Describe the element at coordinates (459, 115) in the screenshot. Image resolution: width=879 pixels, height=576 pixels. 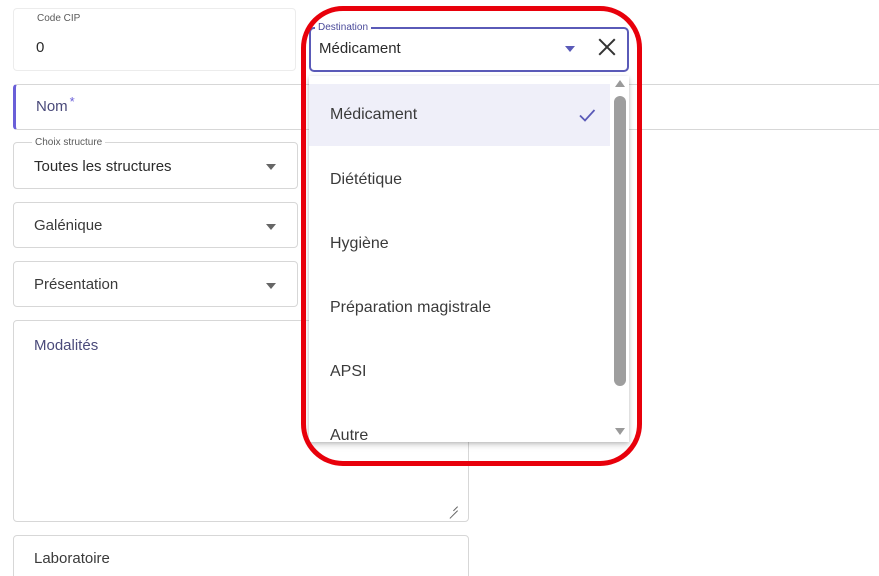
I see `option-medicament: Médicament` at that location.